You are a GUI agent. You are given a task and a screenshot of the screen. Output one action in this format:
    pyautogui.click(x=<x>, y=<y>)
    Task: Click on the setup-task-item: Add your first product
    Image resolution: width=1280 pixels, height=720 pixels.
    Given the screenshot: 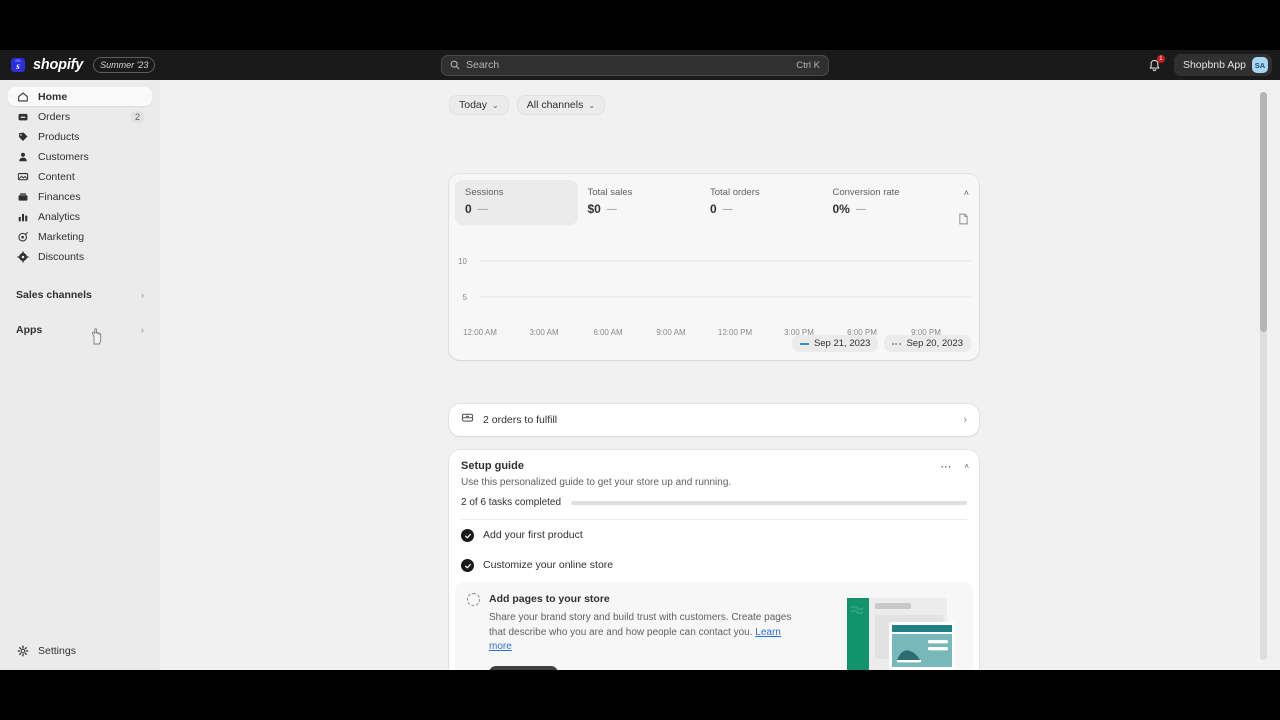 What is the action you would take?
    pyautogui.click(x=714, y=535)
    